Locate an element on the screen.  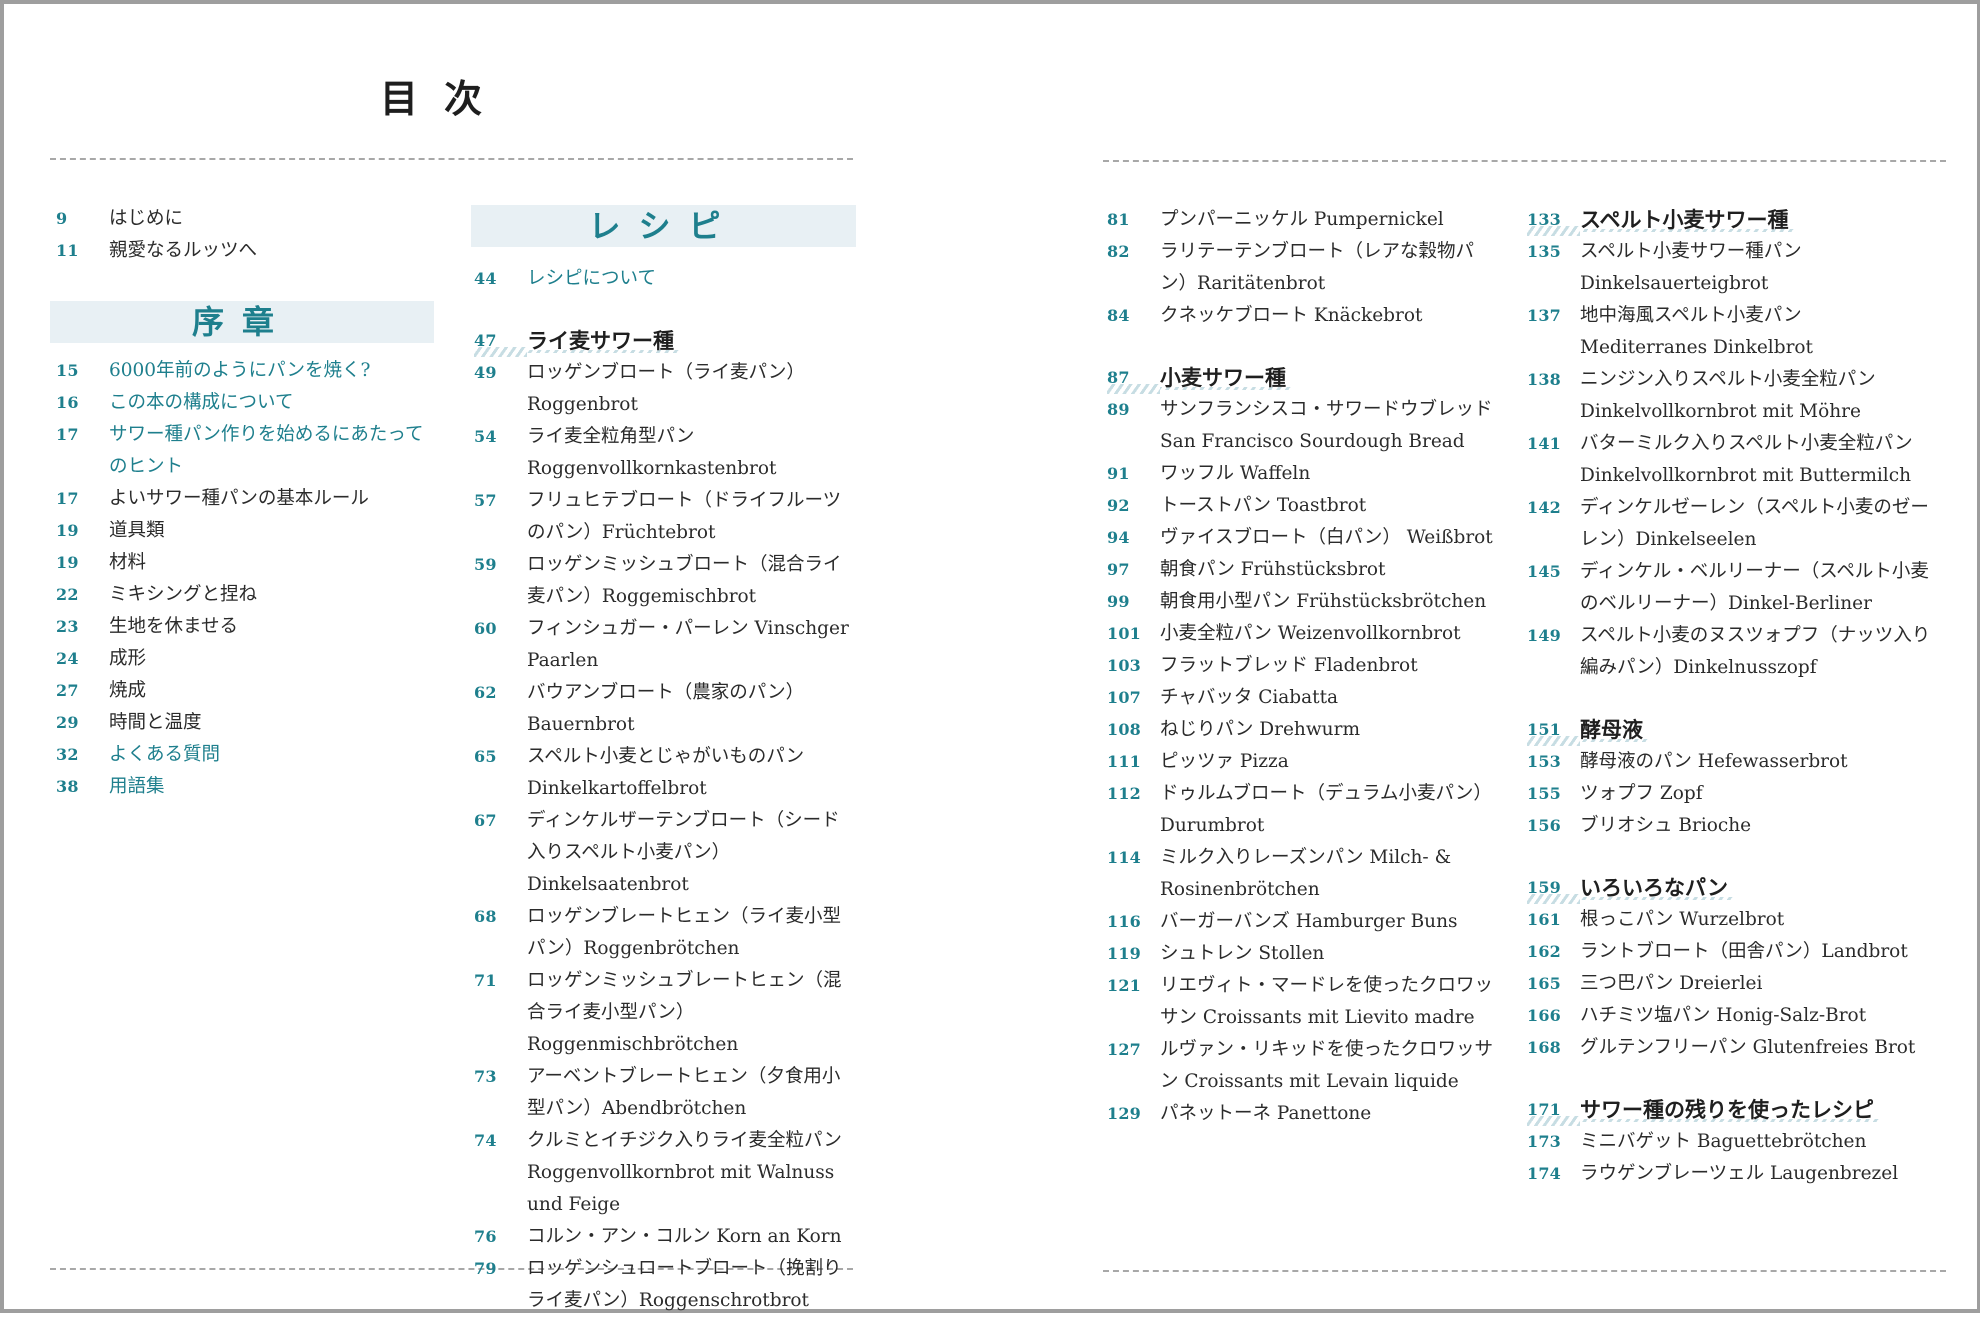
toc-entry: 142 ディンケルゼーレン（スペルト小麦のゼーレン）Dinkelseelen is located at coordinates (1729, 524).